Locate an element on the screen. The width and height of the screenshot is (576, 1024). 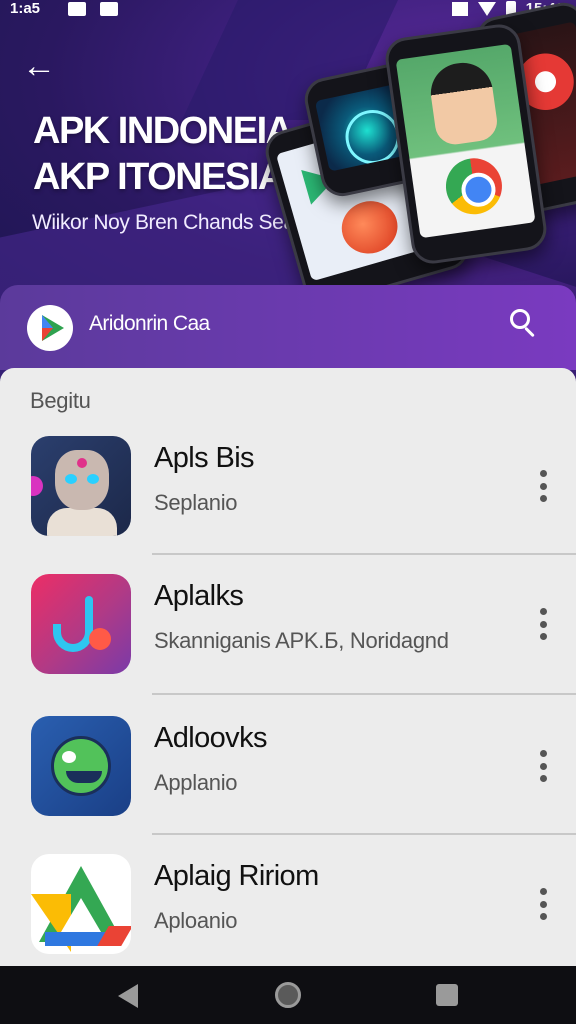
hero-subtitle: Wiikor Noy Bren Chands Seacis is located at coordinates (176, 222).